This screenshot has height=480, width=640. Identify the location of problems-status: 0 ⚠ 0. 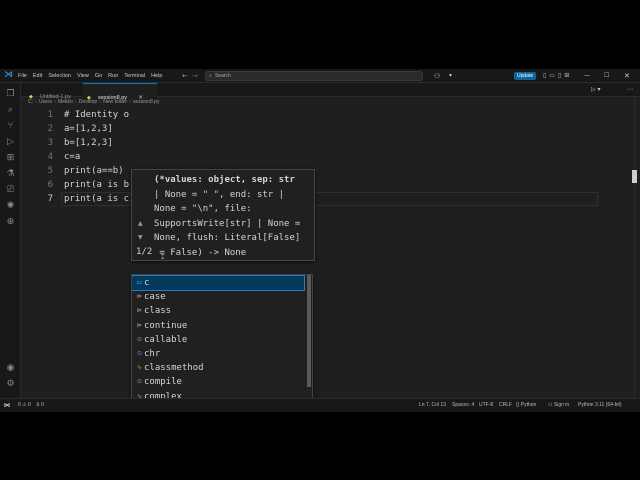
(24, 405).